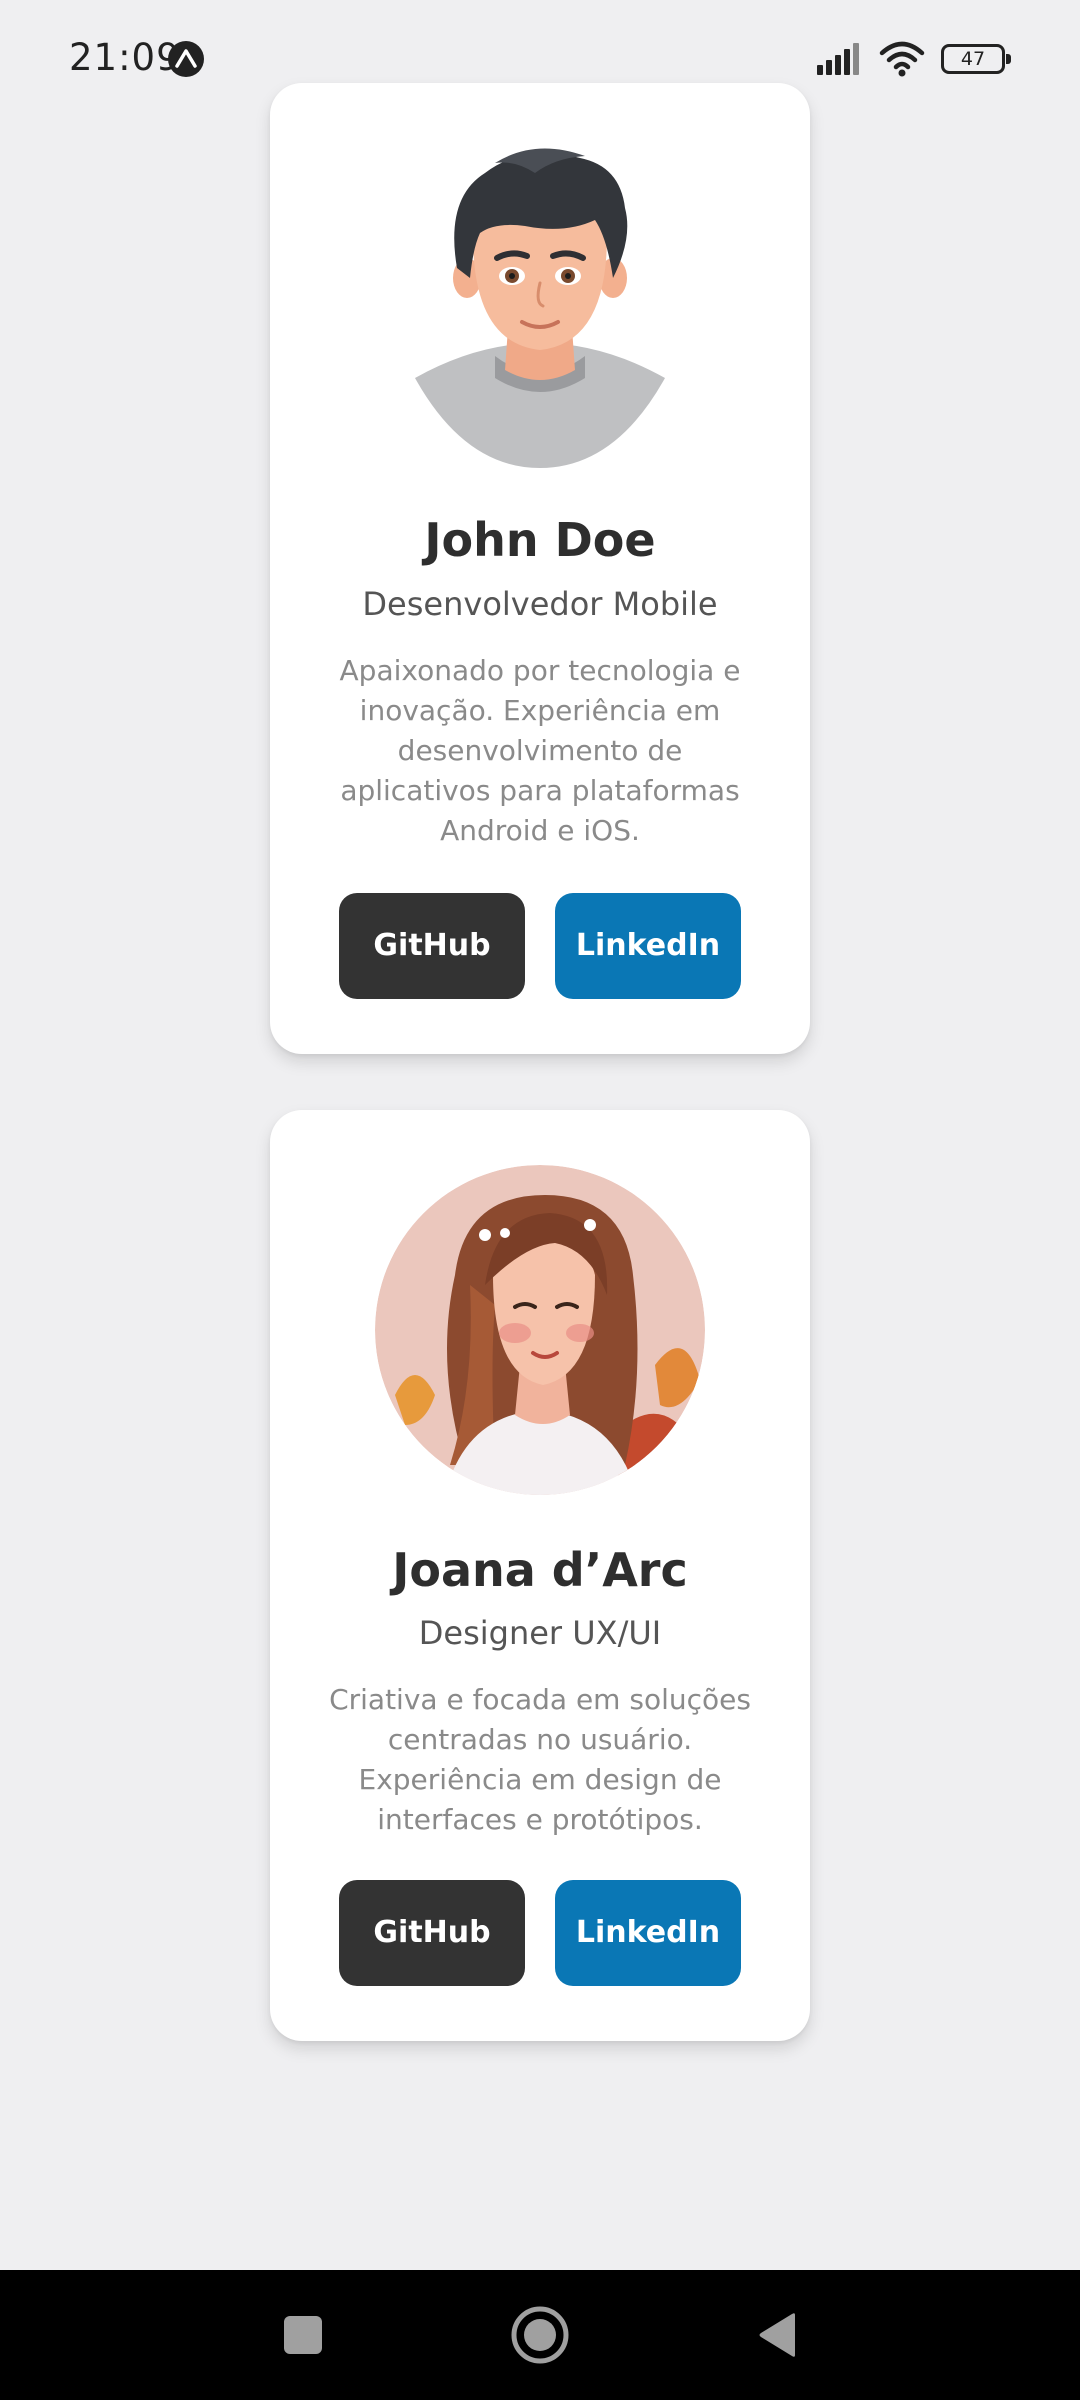 The width and height of the screenshot is (1080, 2400). What do you see at coordinates (838, 59) in the screenshot?
I see `signal-icon` at bounding box center [838, 59].